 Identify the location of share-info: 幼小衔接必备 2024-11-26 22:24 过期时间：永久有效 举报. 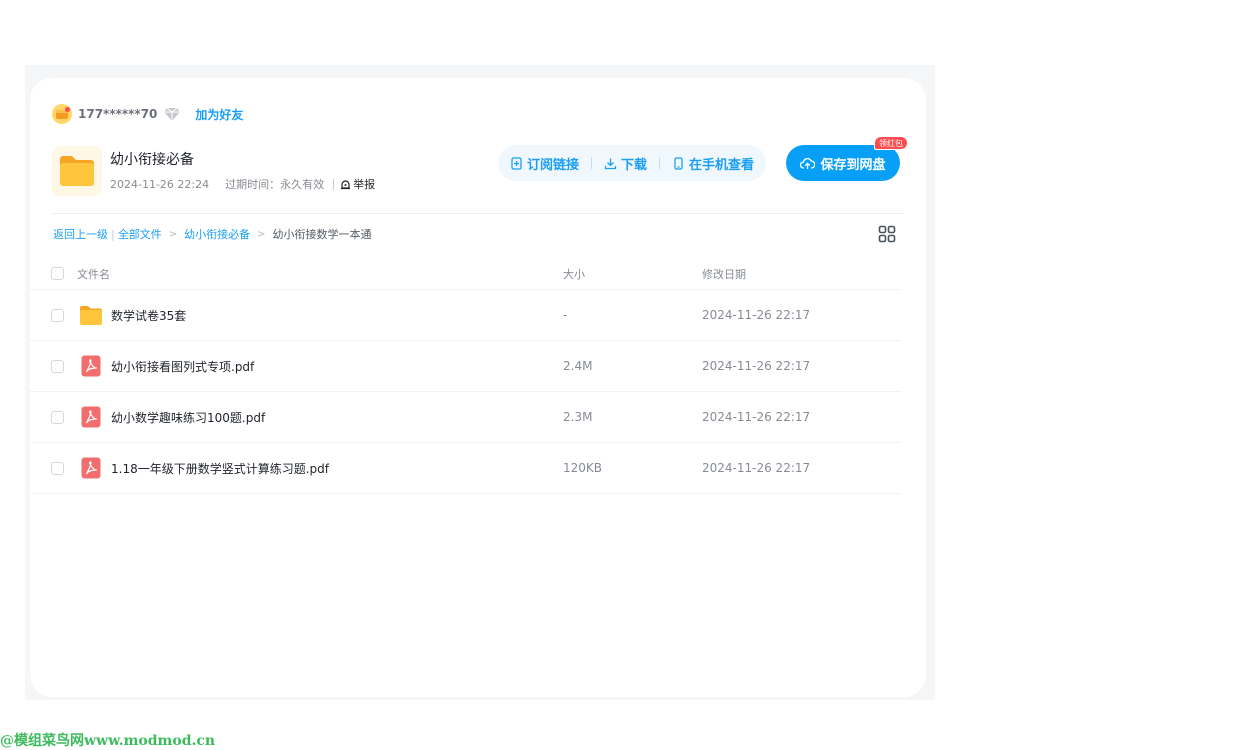
(242, 171).